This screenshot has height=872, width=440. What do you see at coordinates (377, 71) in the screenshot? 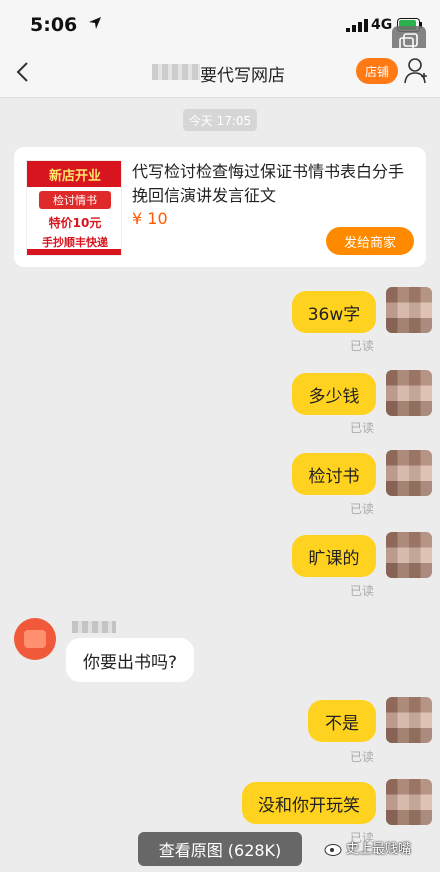
I see `shop-button: 店铺` at bounding box center [377, 71].